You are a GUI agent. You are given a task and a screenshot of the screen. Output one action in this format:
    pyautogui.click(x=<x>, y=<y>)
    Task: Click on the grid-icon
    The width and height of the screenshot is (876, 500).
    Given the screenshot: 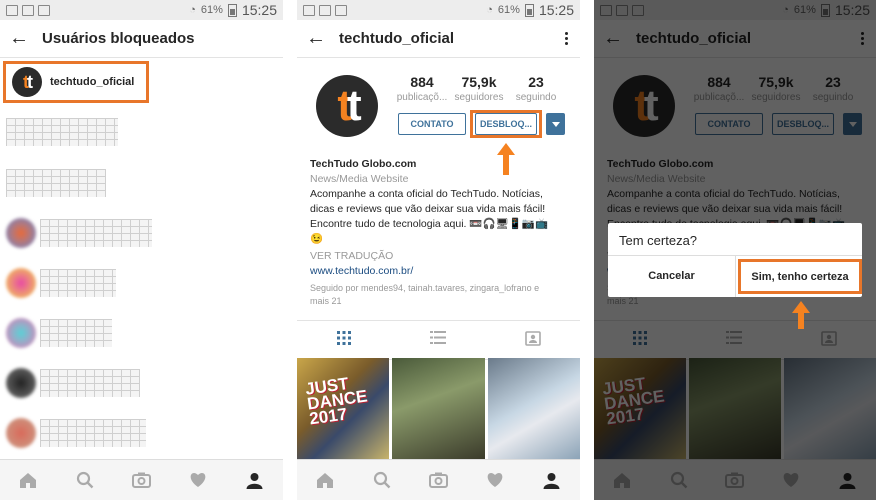 What is the action you would take?
    pyautogui.click(x=343, y=340)
    